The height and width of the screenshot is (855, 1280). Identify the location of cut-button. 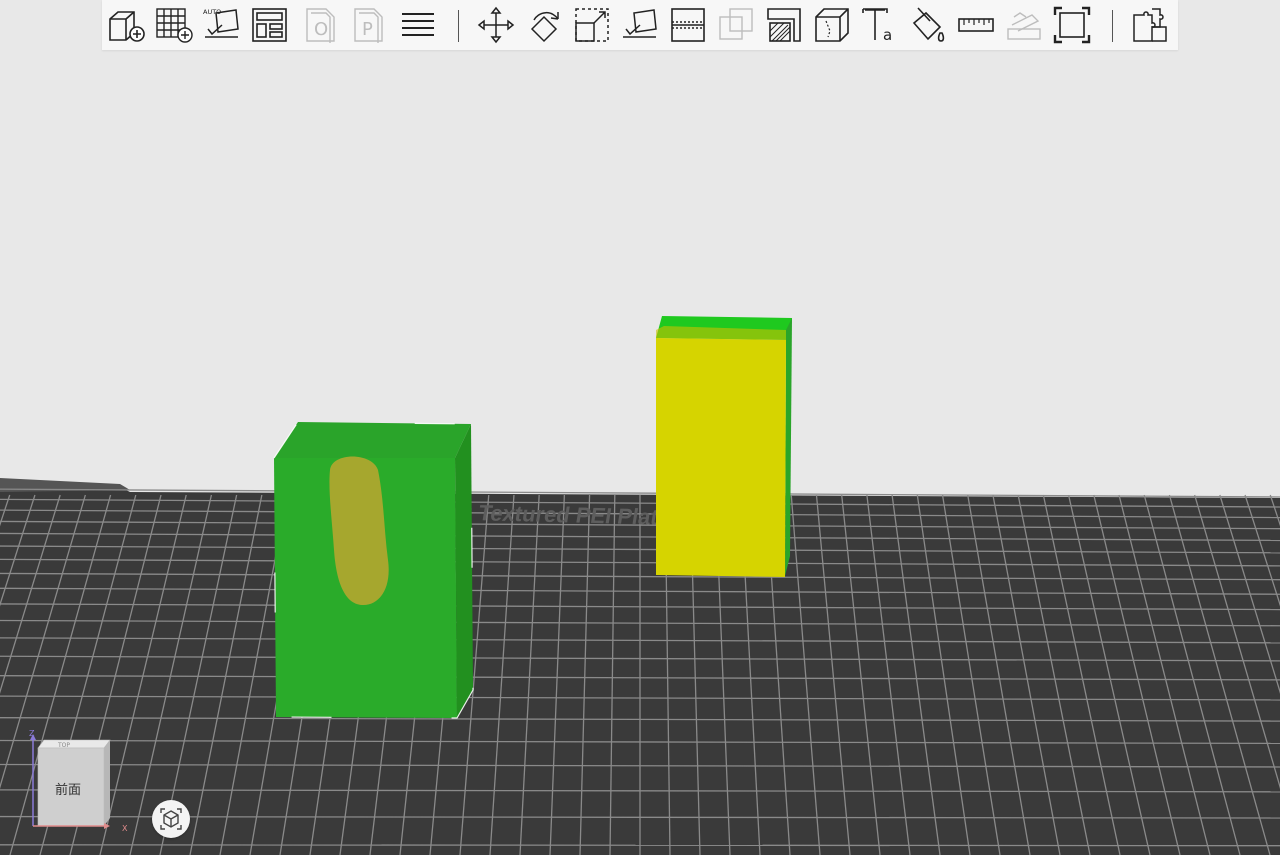
(688, 25).